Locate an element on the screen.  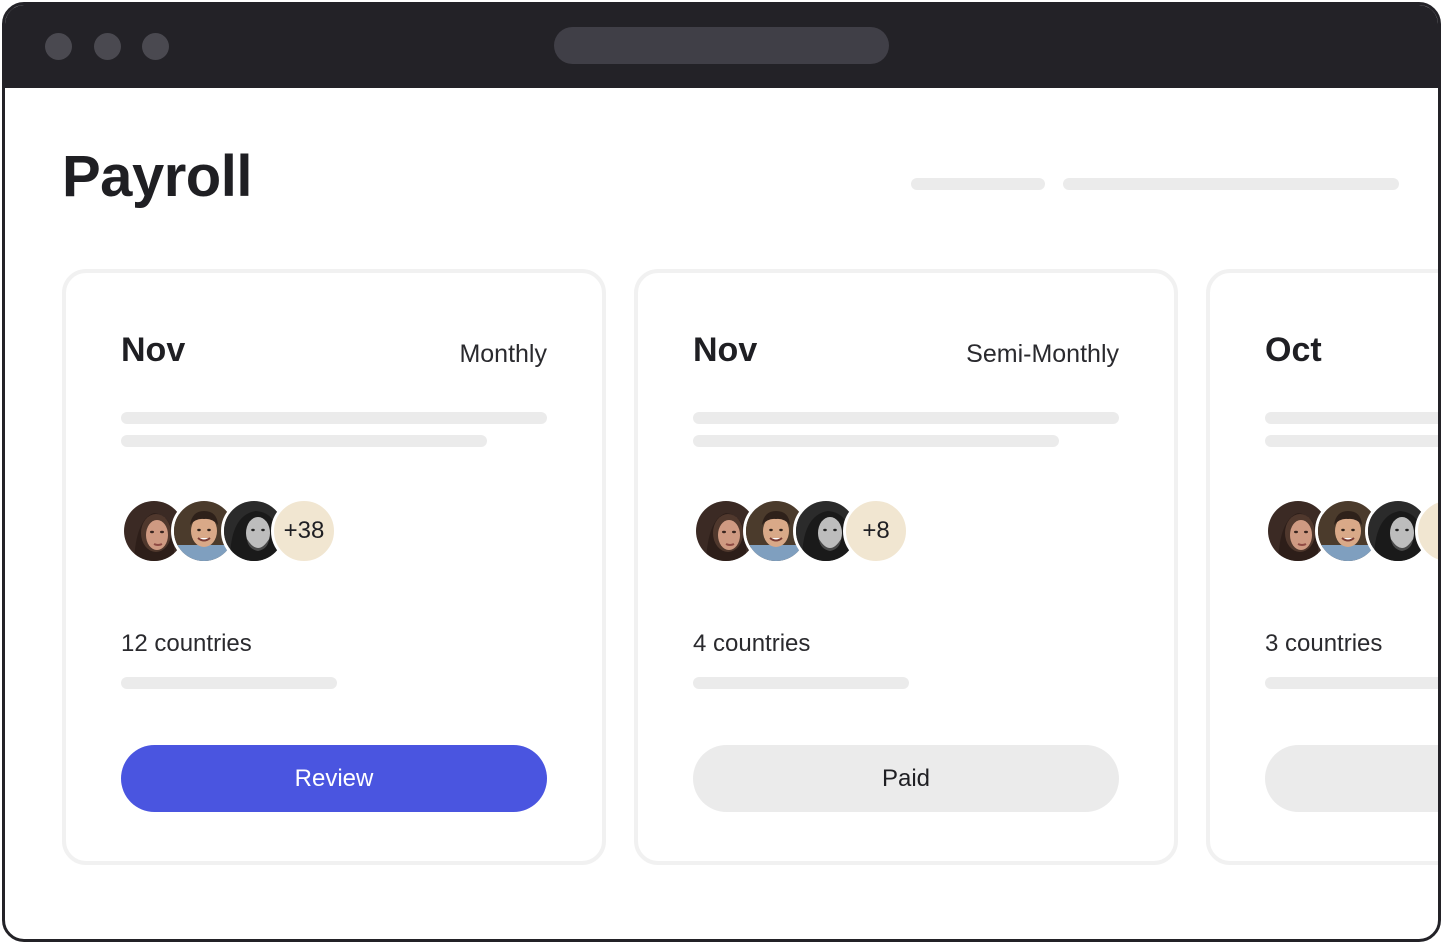
browser-titlebar is located at coordinates (721, 46).